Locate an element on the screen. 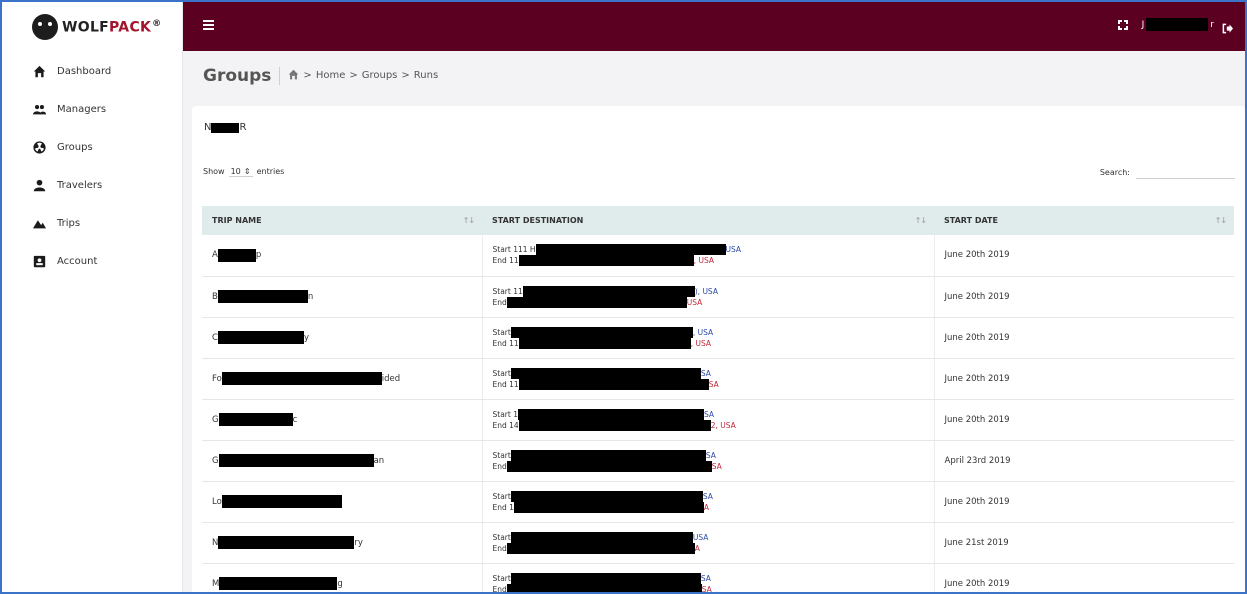 Image resolution: width=1247 pixels, height=594 pixels. id-card-icon is located at coordinates (39, 261).